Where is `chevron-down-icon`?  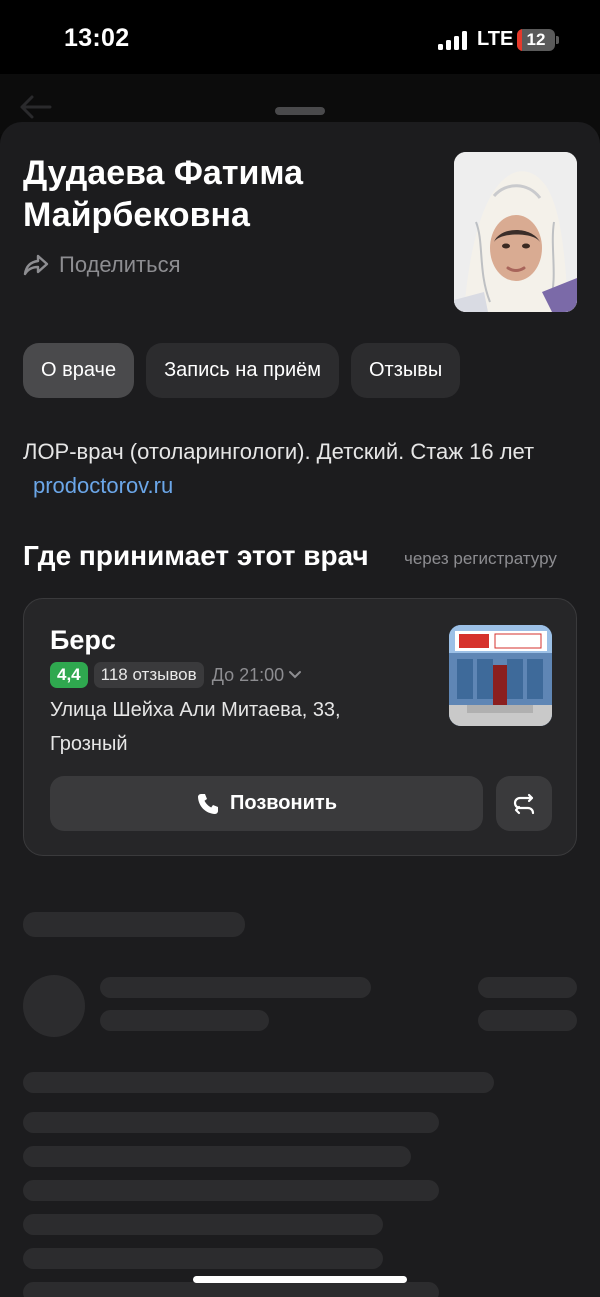 chevron-down-icon is located at coordinates (295, 675).